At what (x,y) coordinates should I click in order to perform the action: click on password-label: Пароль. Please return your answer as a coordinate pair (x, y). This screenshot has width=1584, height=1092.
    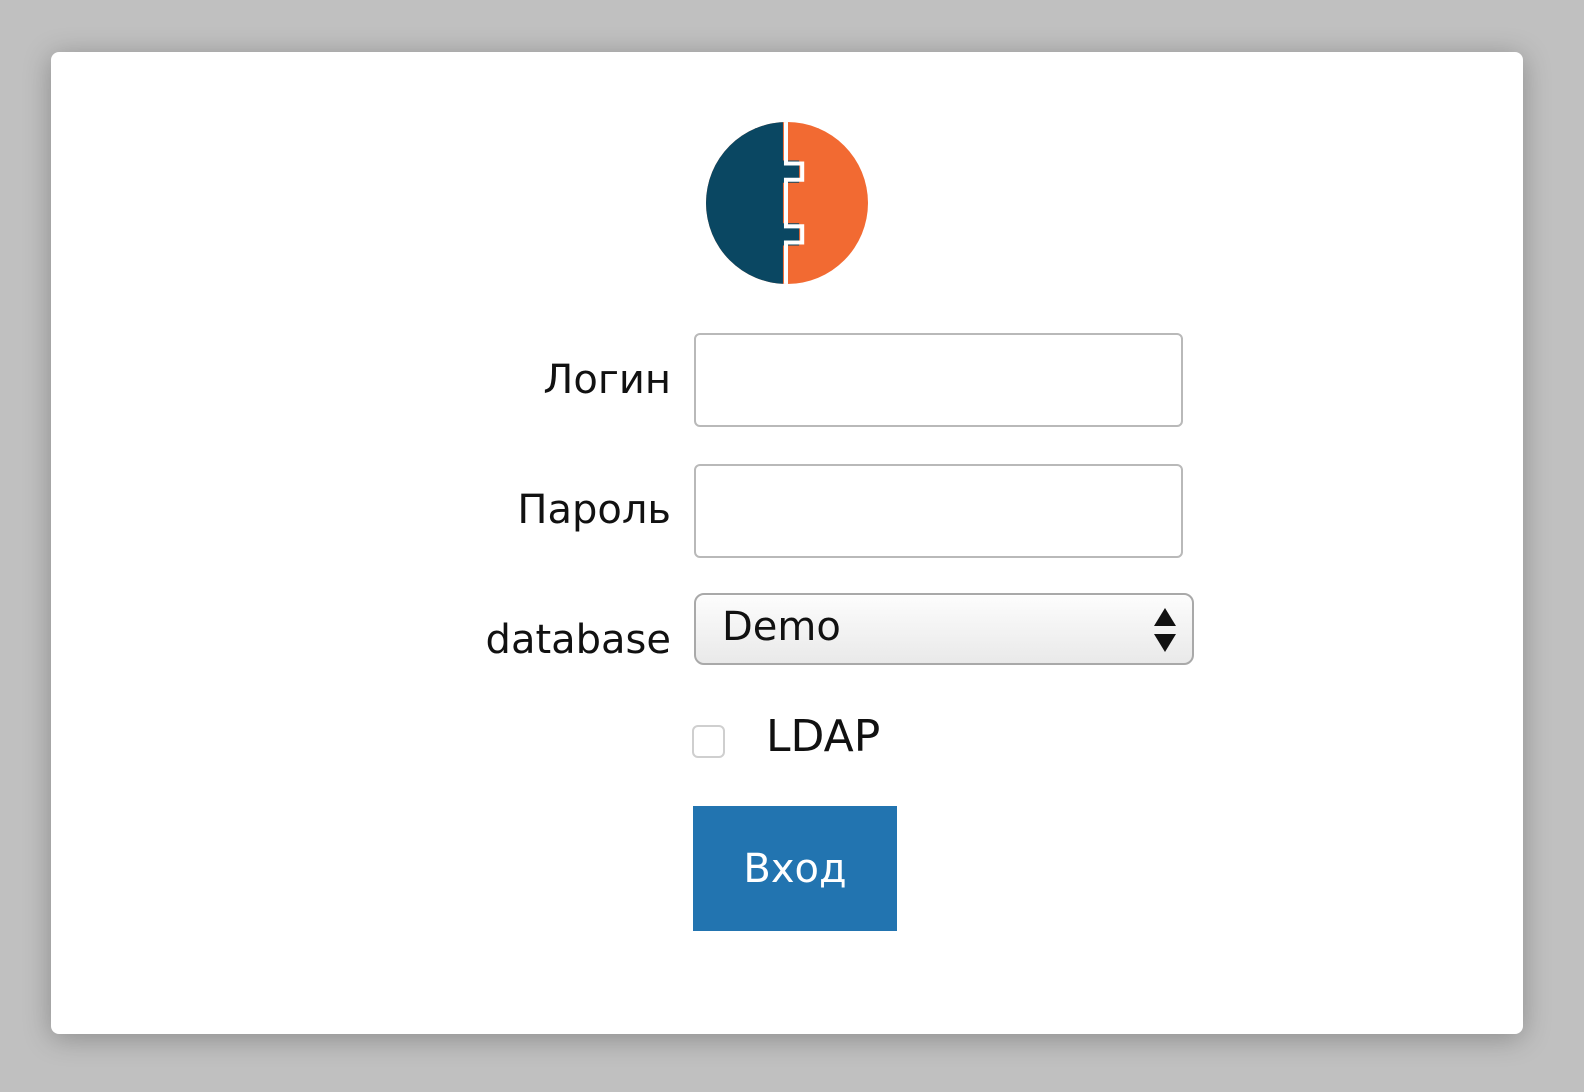
    Looking at the image, I should click on (594, 510).